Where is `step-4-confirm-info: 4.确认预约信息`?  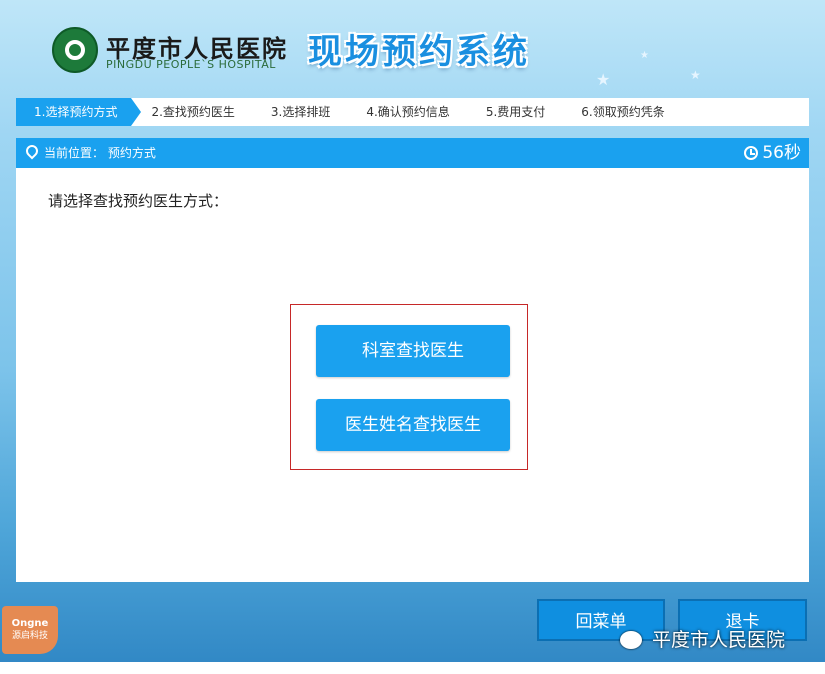 step-4-confirm-info: 4.确认预约信息 is located at coordinates (408, 112).